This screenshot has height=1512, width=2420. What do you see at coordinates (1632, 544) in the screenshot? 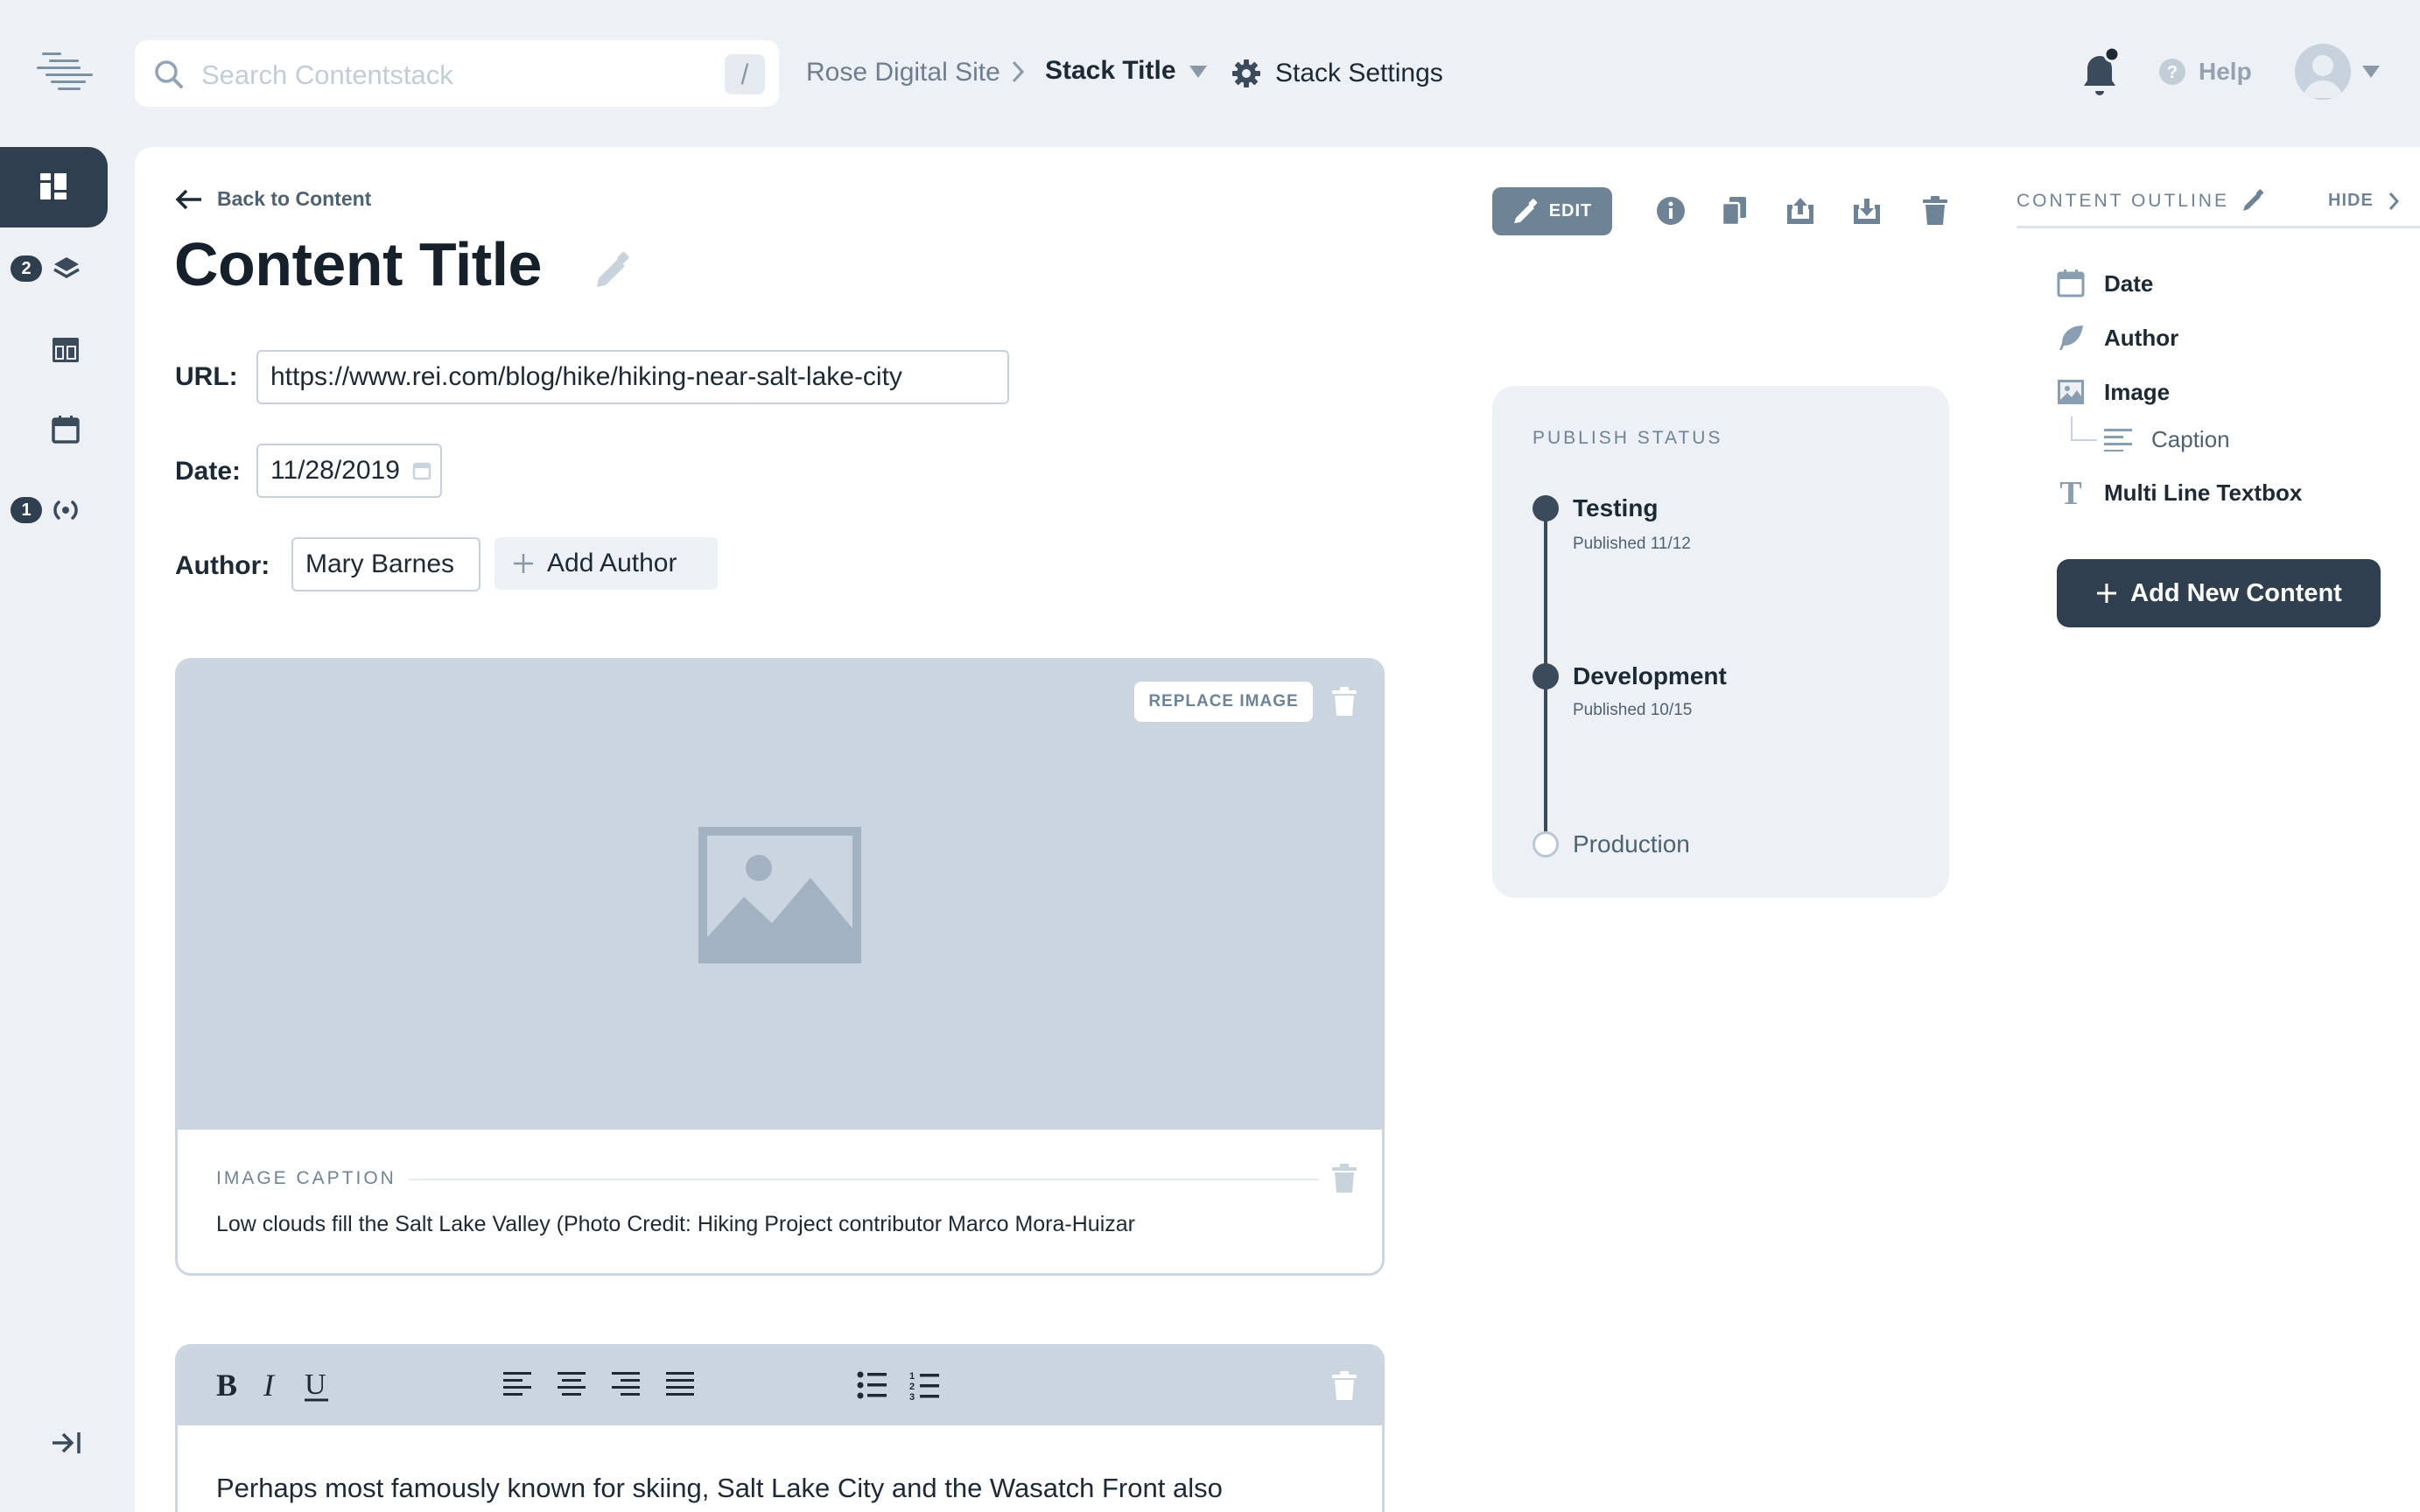
I see `stage-status: Published 11/12` at bounding box center [1632, 544].